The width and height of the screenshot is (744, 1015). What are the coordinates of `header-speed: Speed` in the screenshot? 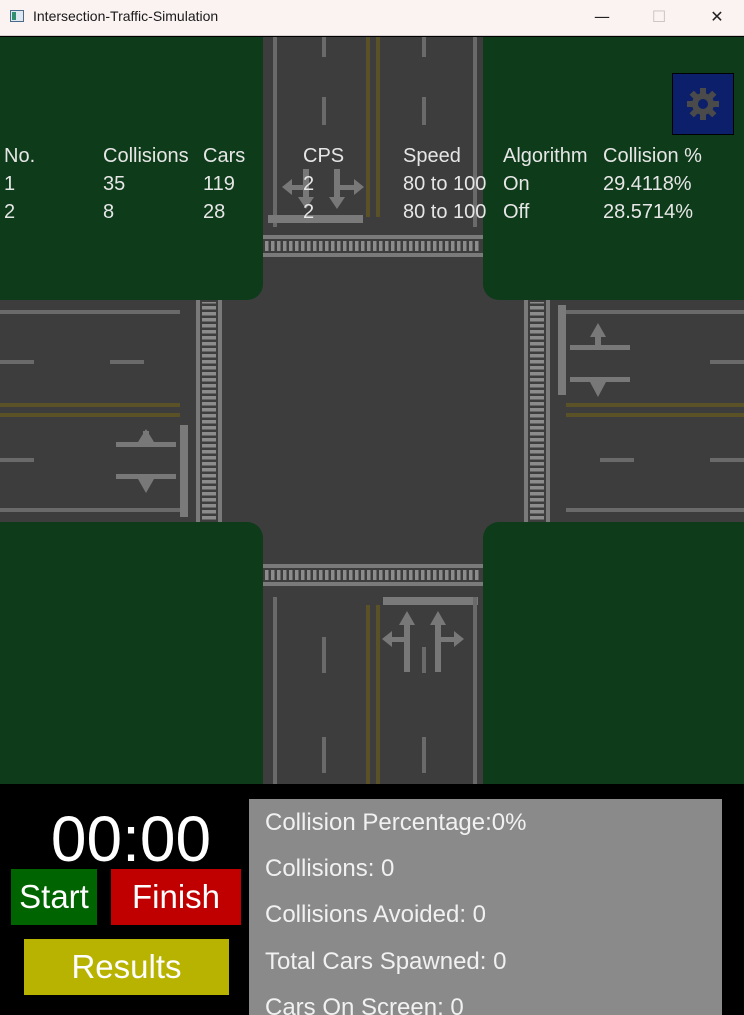 It's located at (432, 156).